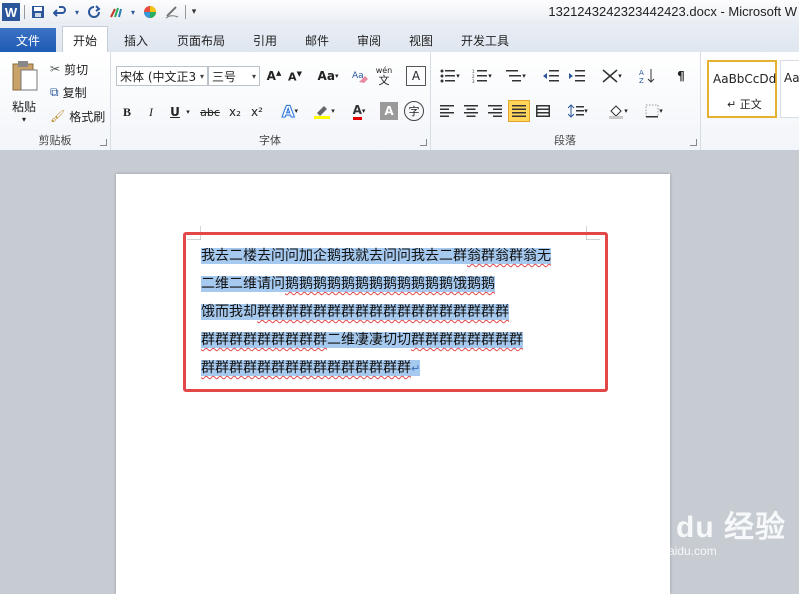 The height and width of the screenshot is (594, 799). What do you see at coordinates (565, 140) in the screenshot?
I see `paragraph-group-label: 段落` at bounding box center [565, 140].